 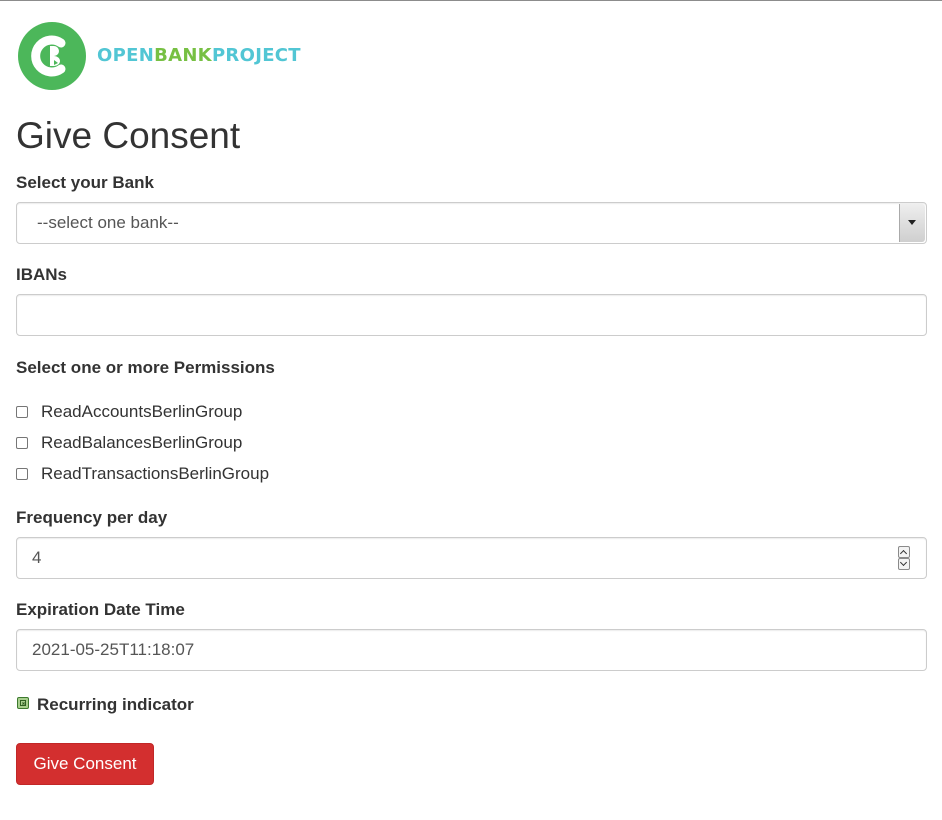 What do you see at coordinates (108, 222) in the screenshot?
I see `bank-select-value: --select one bank--` at bounding box center [108, 222].